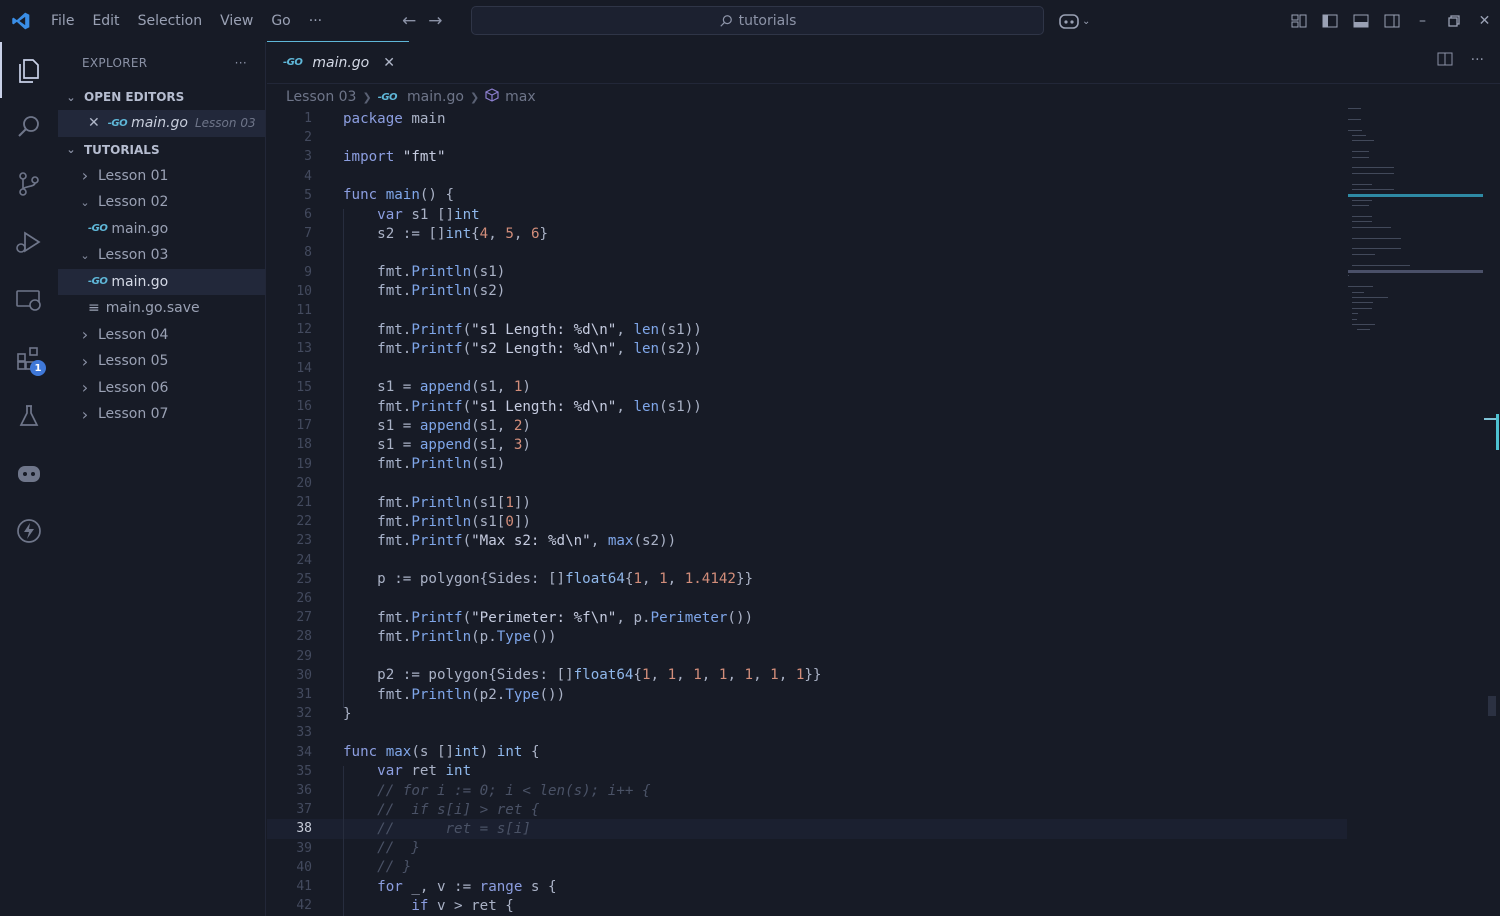 The image size is (1500, 916). Describe the element at coordinates (29, 127) in the screenshot. I see `search-icon` at that location.